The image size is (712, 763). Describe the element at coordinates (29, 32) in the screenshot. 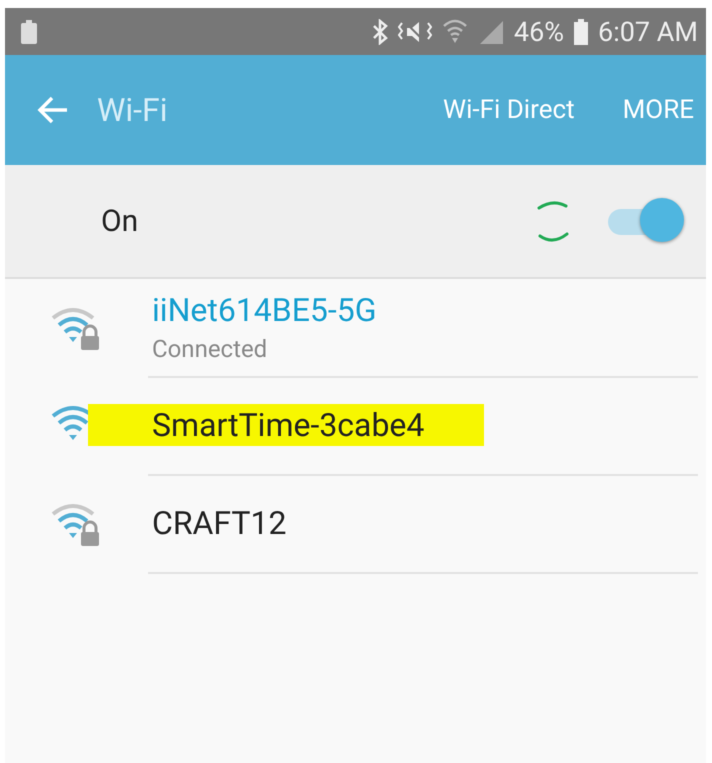

I see `battery-saver-icon` at that location.